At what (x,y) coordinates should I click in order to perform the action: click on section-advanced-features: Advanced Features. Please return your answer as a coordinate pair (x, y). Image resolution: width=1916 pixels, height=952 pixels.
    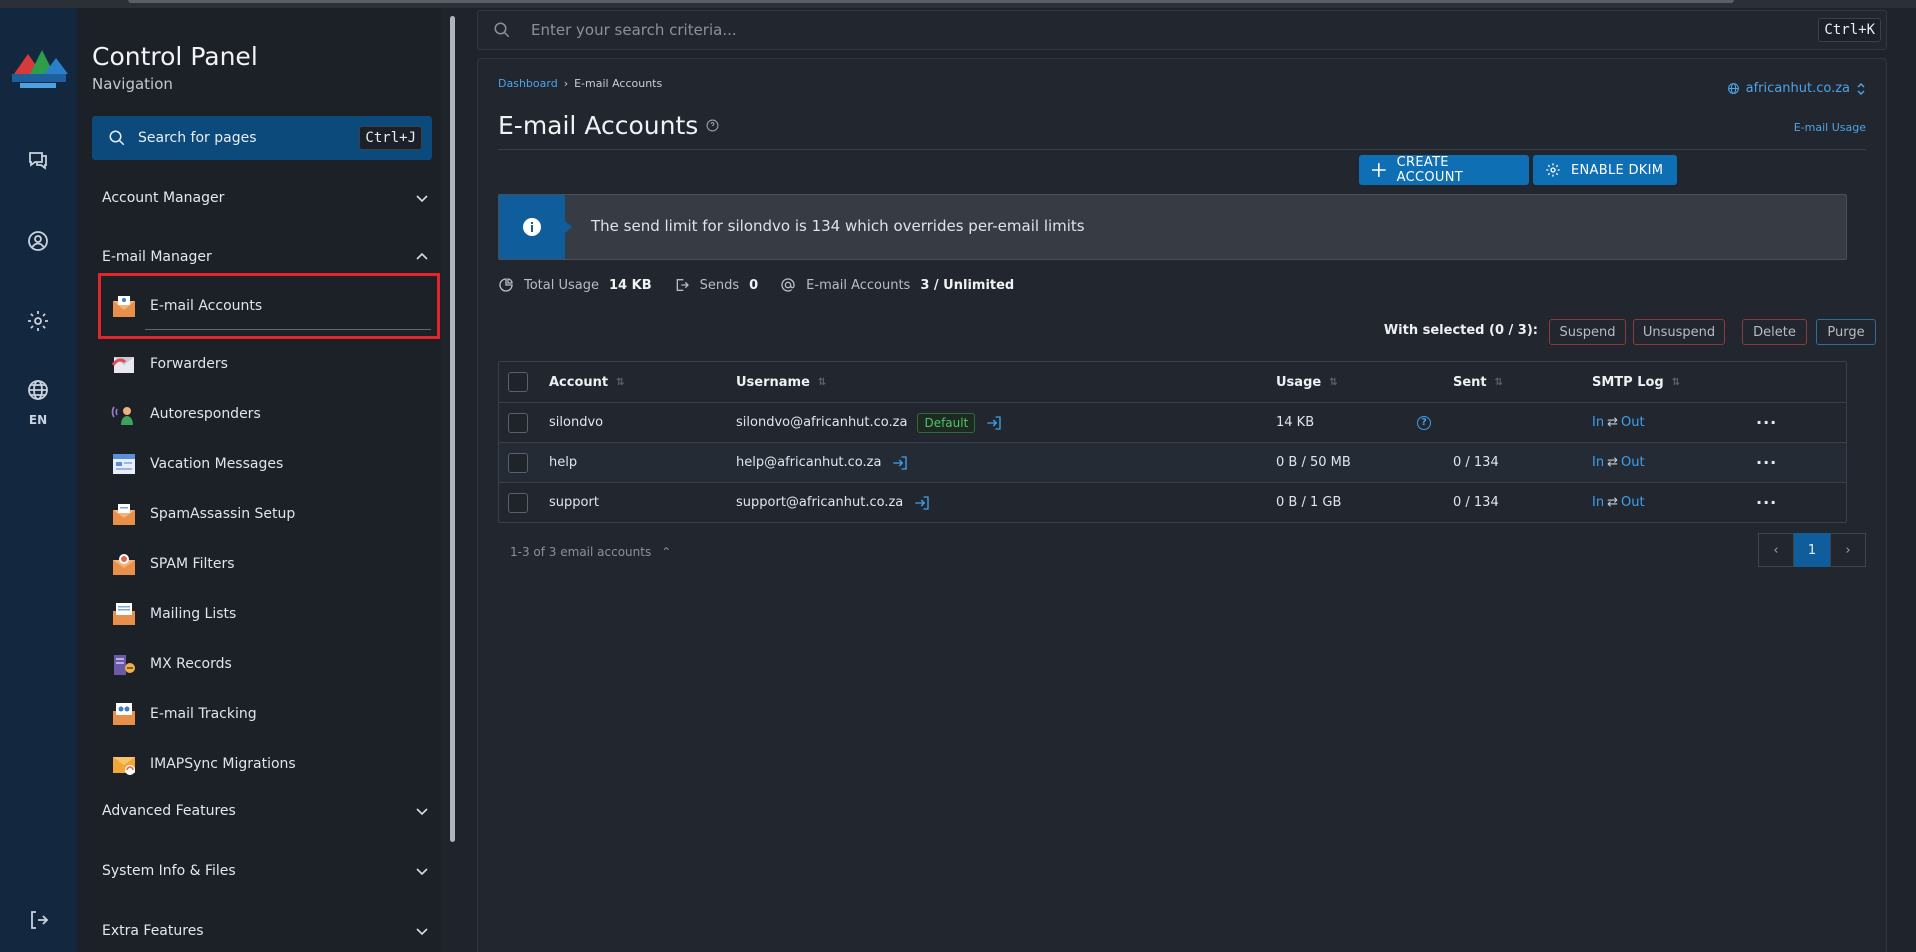
    Looking at the image, I should click on (266, 811).